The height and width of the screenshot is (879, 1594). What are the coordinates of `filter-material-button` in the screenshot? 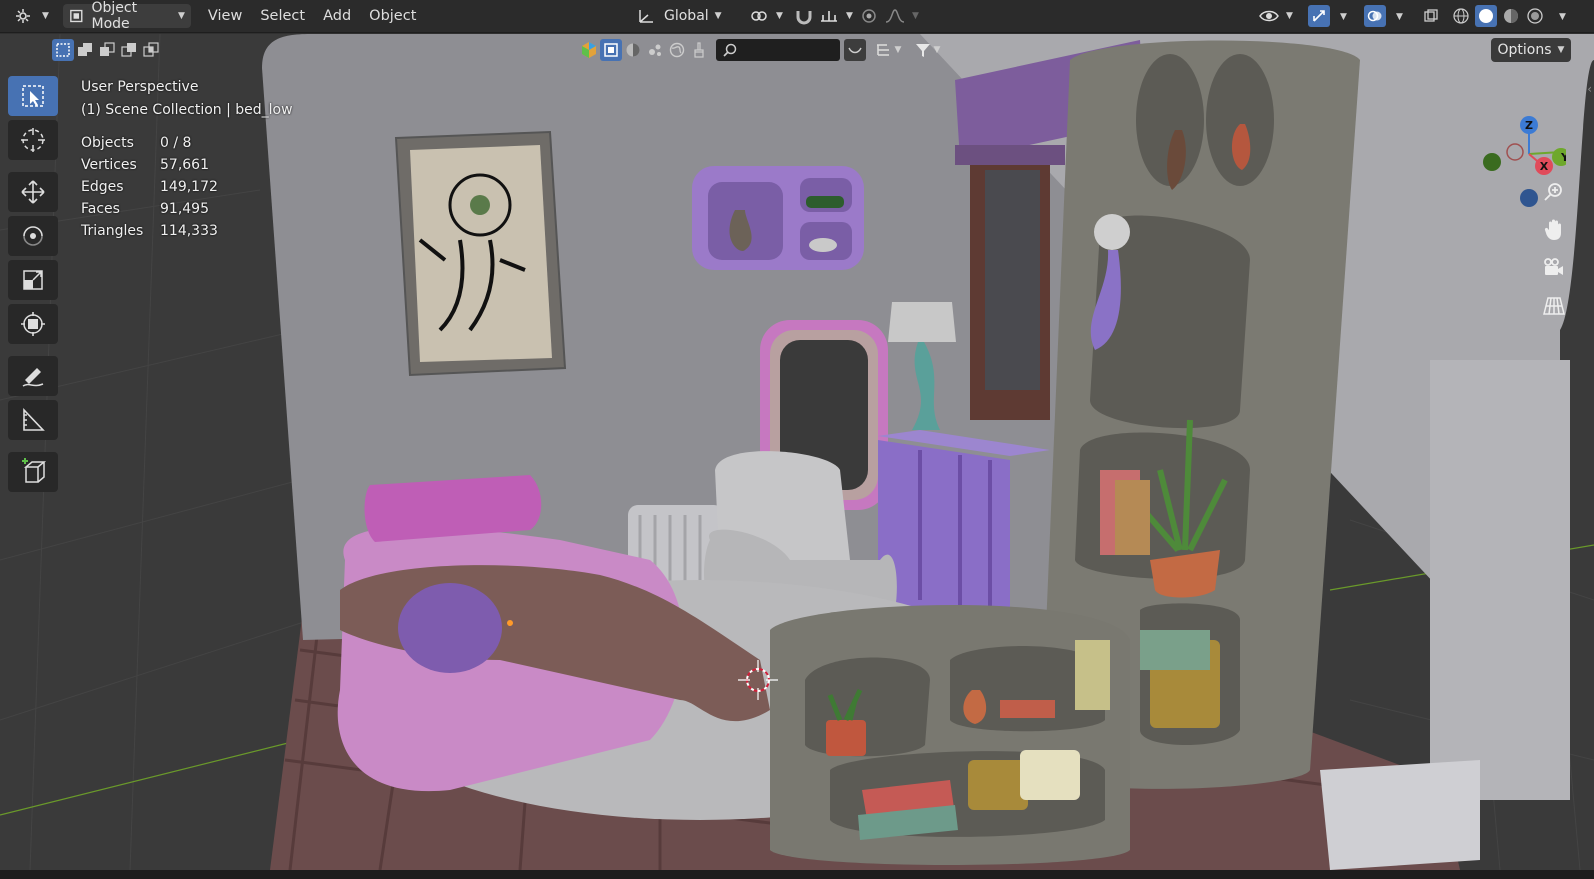 It's located at (633, 50).